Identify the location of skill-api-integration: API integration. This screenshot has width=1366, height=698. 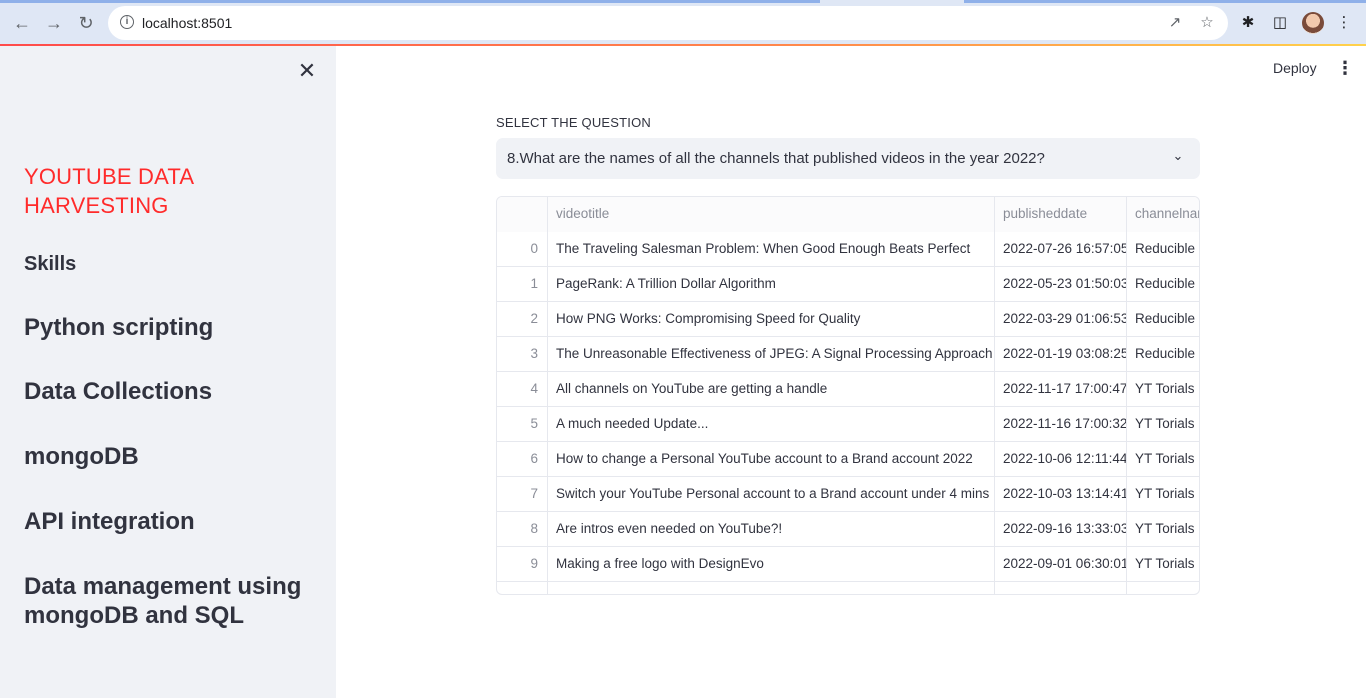
(109, 521).